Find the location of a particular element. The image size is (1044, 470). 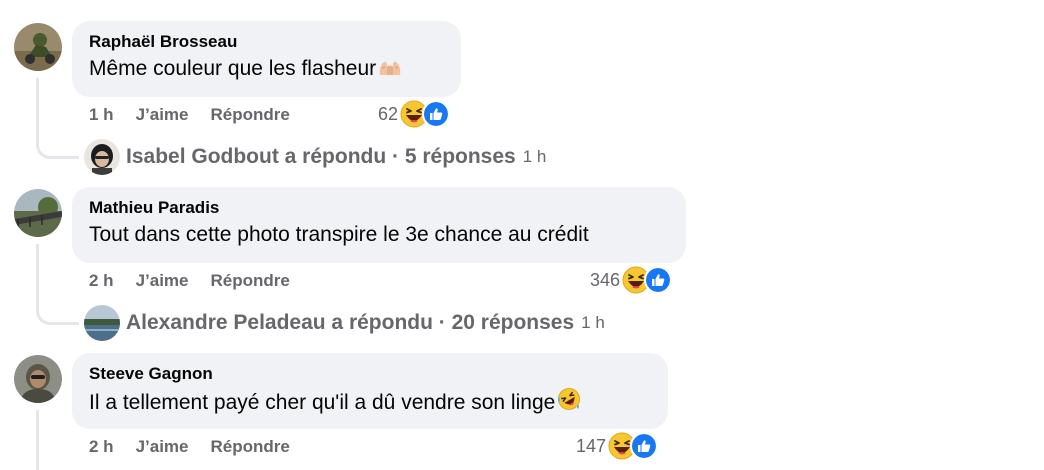

rolling-laughing-emoji-icon is located at coordinates (569, 403).